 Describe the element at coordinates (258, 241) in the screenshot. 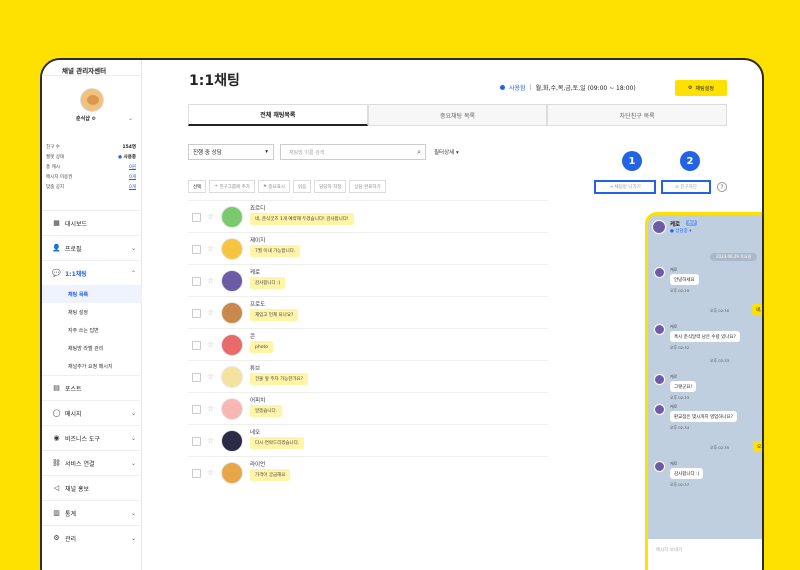

I see `chat-name: 제이지` at that location.